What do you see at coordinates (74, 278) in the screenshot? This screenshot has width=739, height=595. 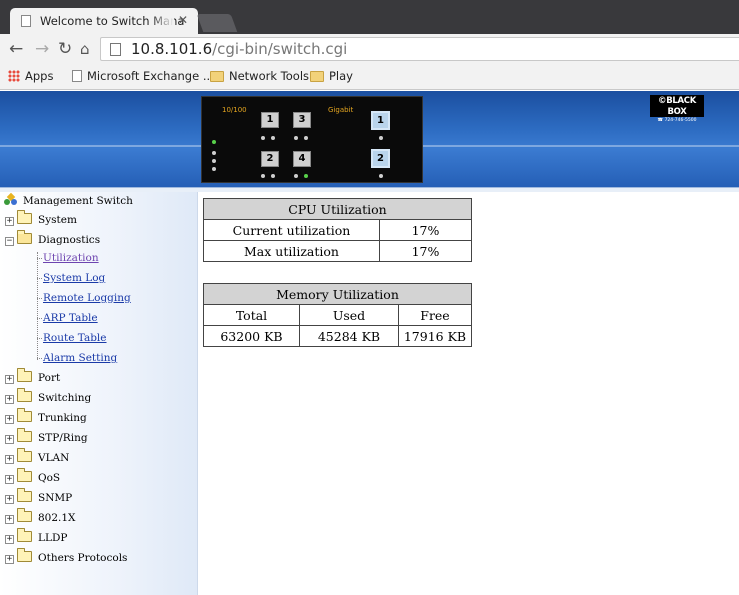 I see `tree-link-system-log: System Log` at bounding box center [74, 278].